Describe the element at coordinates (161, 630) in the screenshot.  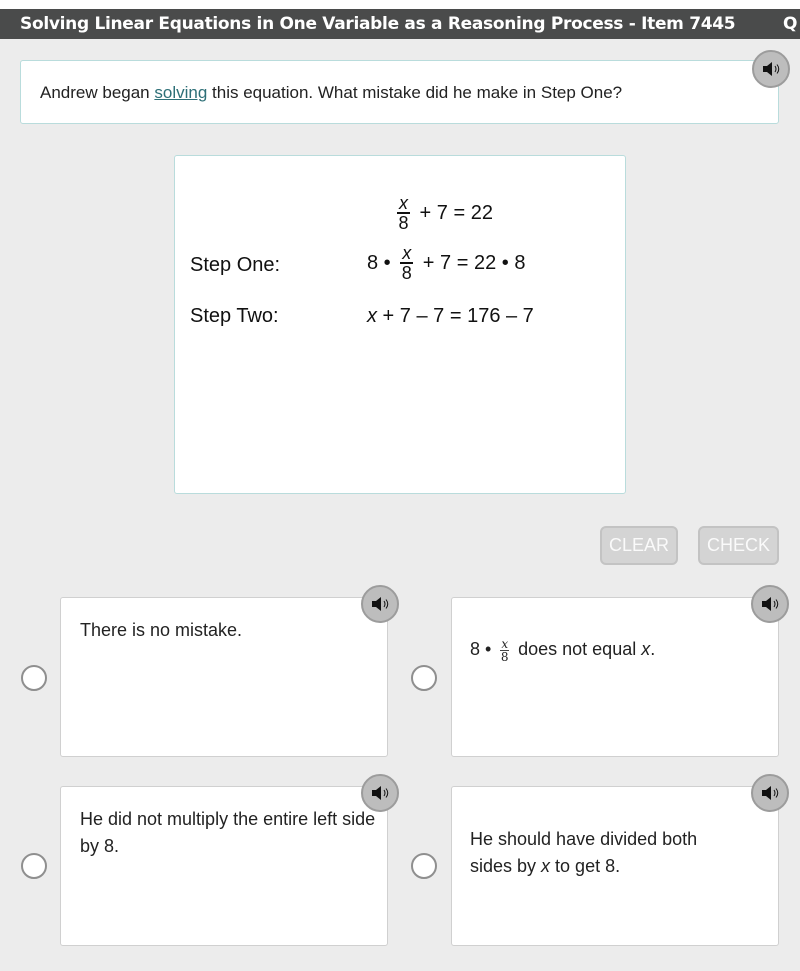
I see `choice-a-text: There is no mistake.` at that location.